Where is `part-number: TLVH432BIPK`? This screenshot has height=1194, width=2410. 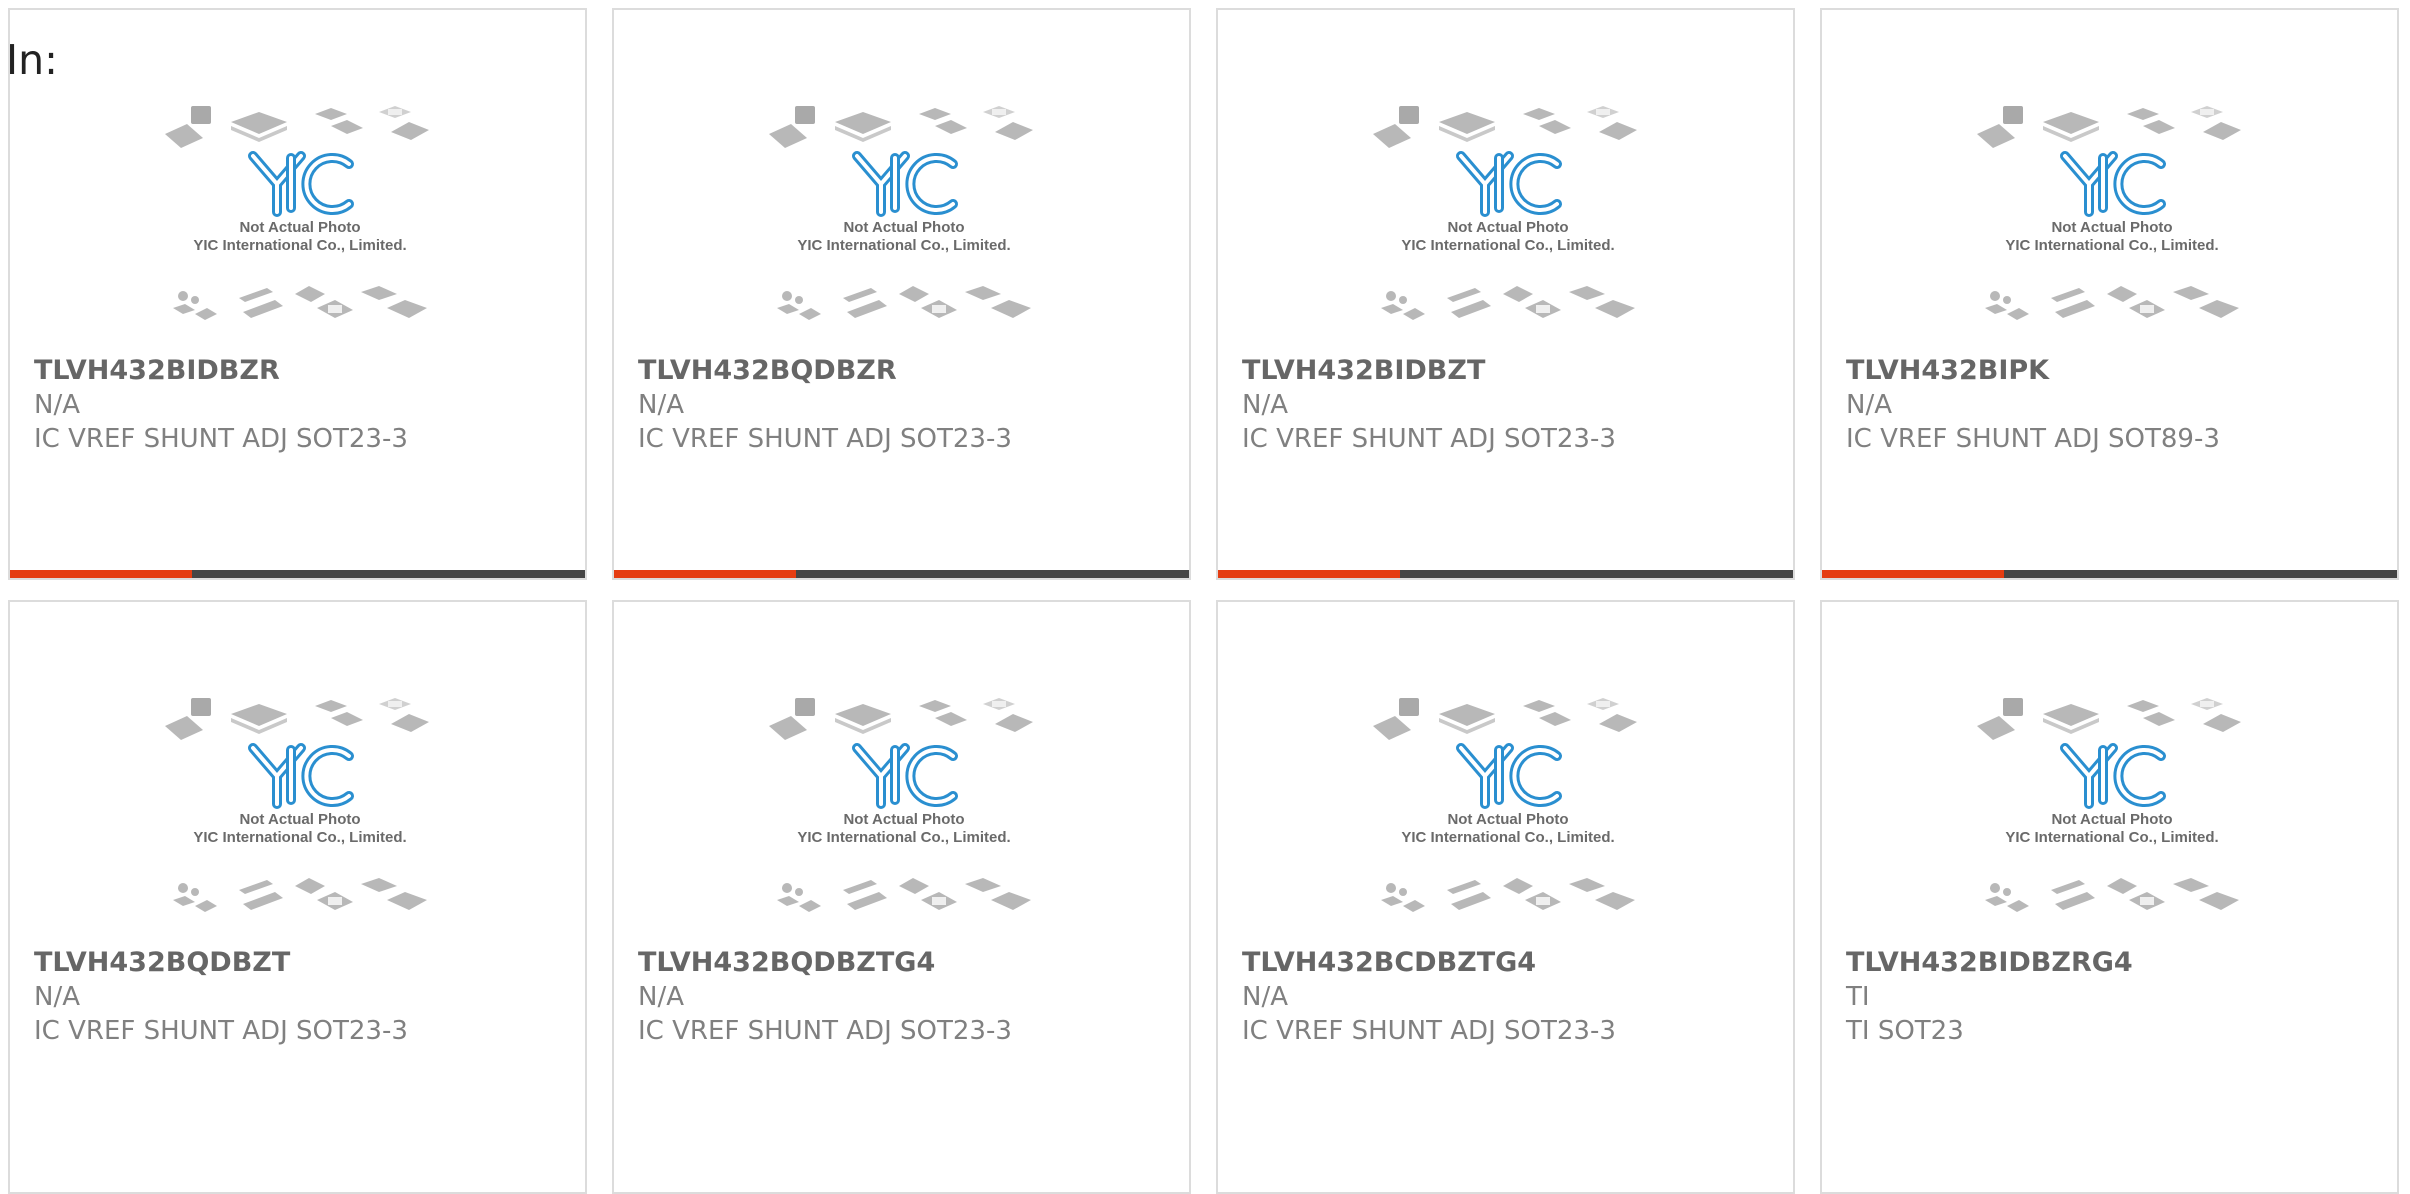 part-number: TLVH432BIPK is located at coordinates (2111, 371).